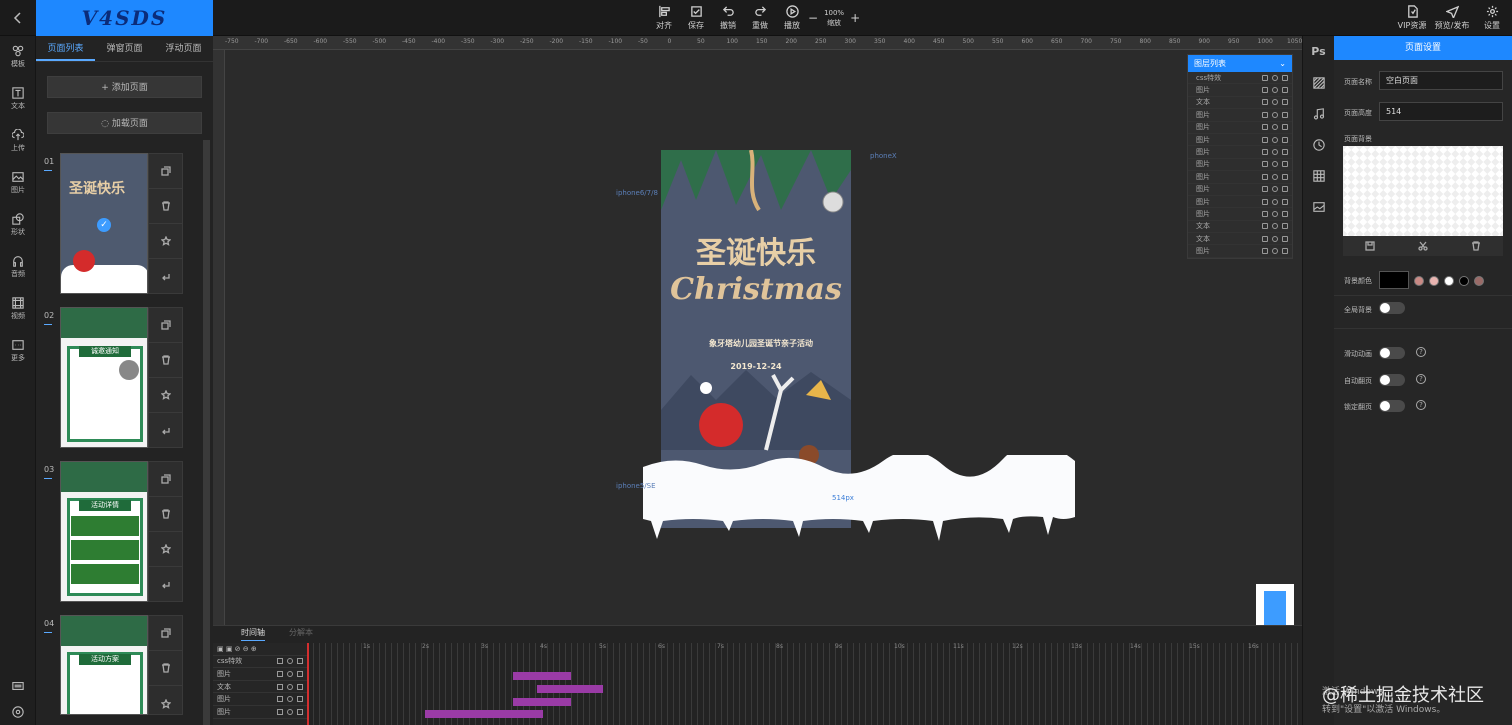 The width and height of the screenshot is (1512, 725). I want to click on redo-button: 重做, so click(760, 18).